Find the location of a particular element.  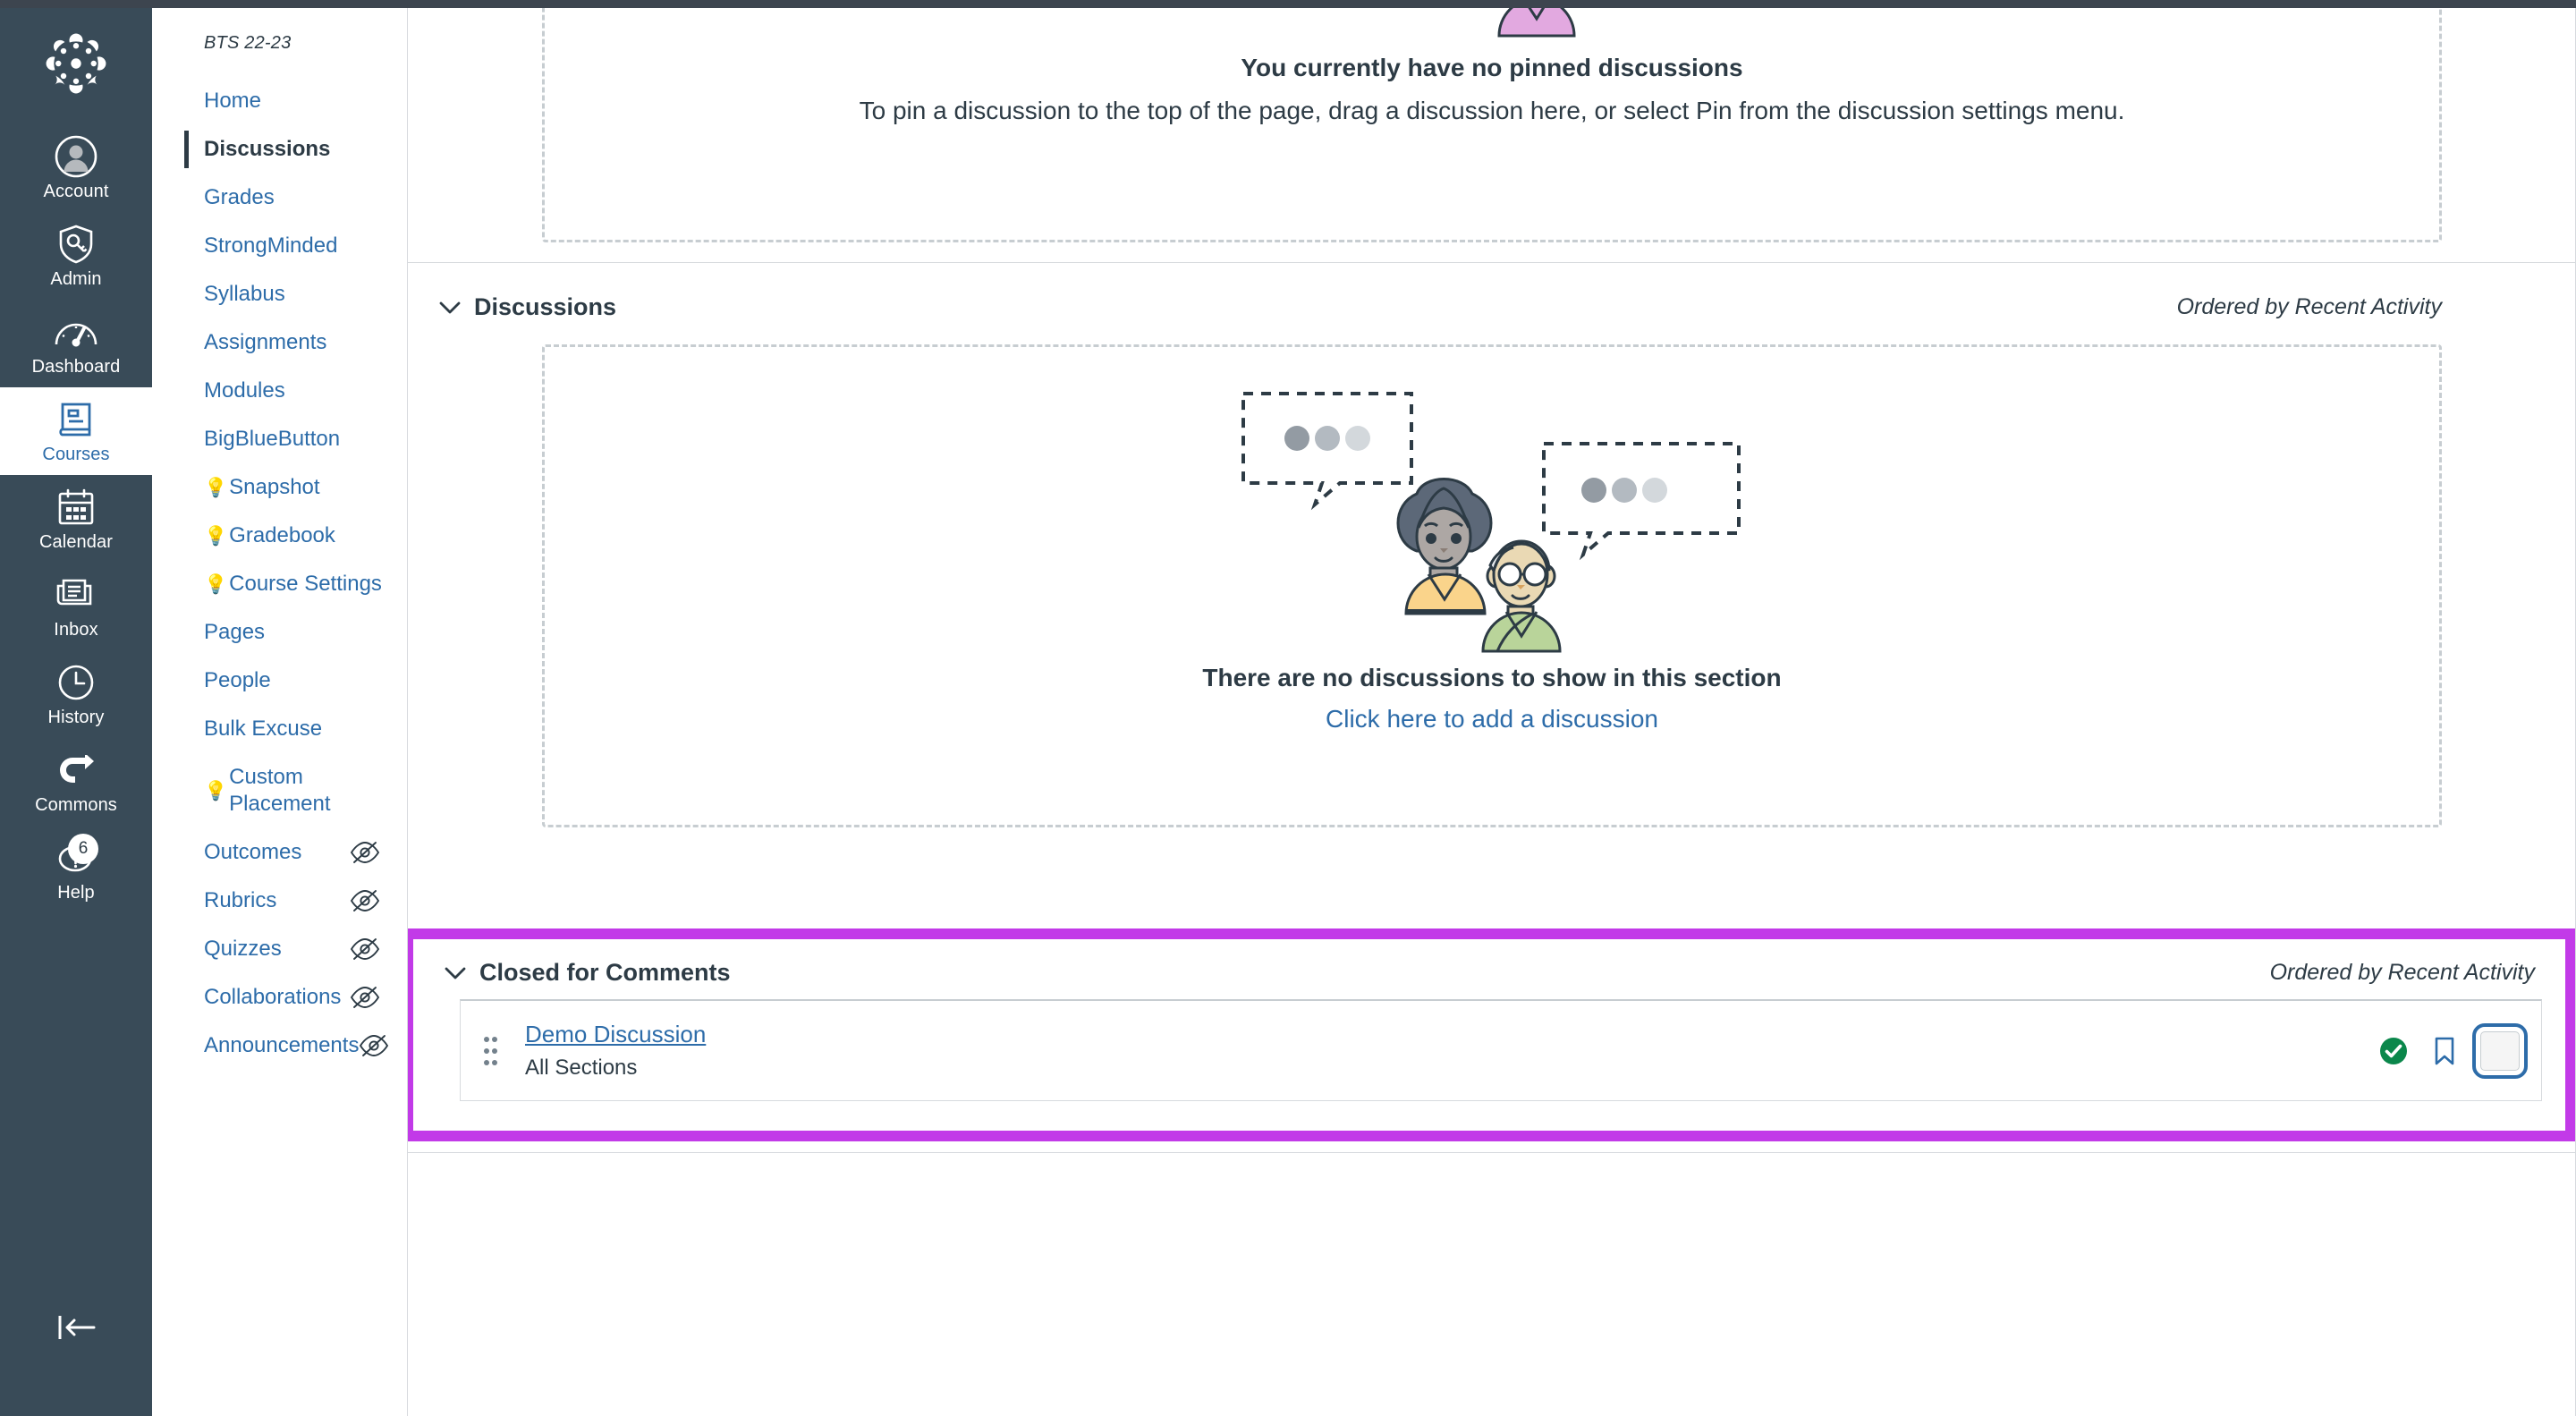

course-nav-item-bulk-excuse: Bulk Excuse is located at coordinates (279, 729).